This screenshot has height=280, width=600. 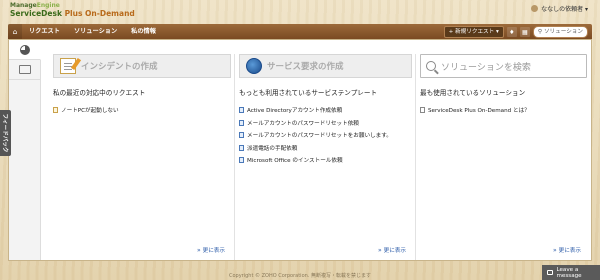 I want to click on pie-chart-icon, so click(x=24, y=49).